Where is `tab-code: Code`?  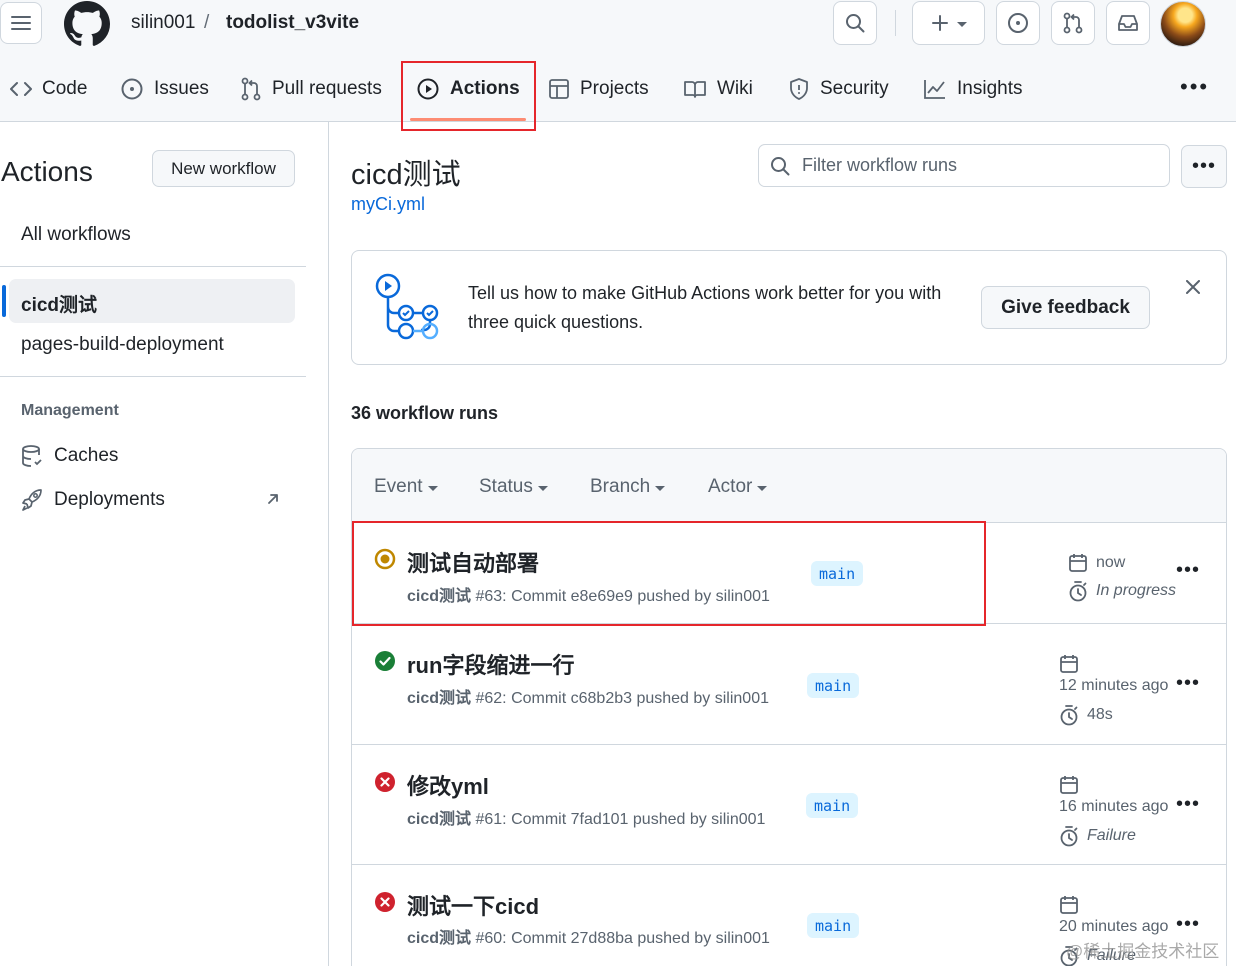
tab-code: Code is located at coordinates (48, 89).